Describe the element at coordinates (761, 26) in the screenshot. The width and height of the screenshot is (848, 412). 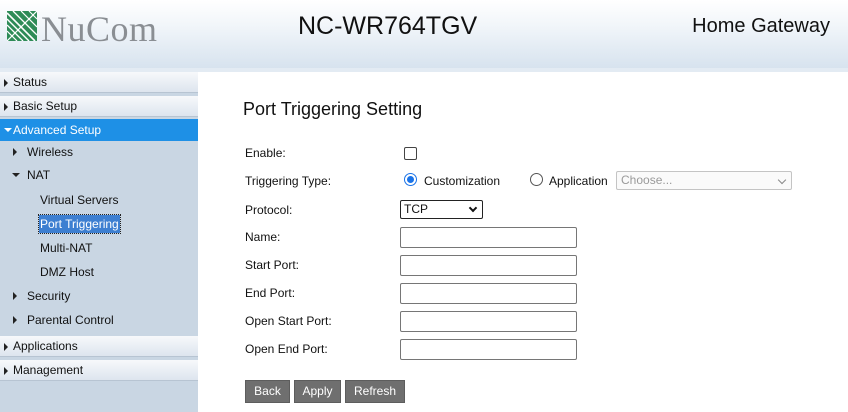
I see `product-name: Home Gateway` at that location.